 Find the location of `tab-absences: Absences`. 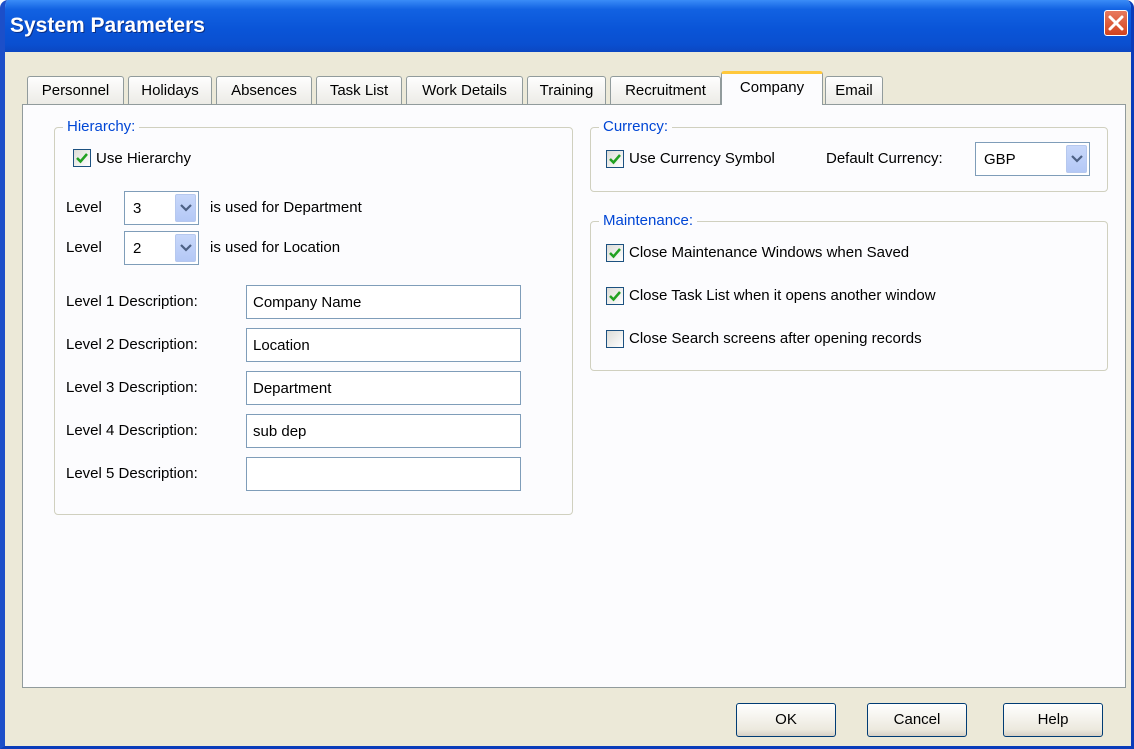

tab-absences: Absences is located at coordinates (264, 90).